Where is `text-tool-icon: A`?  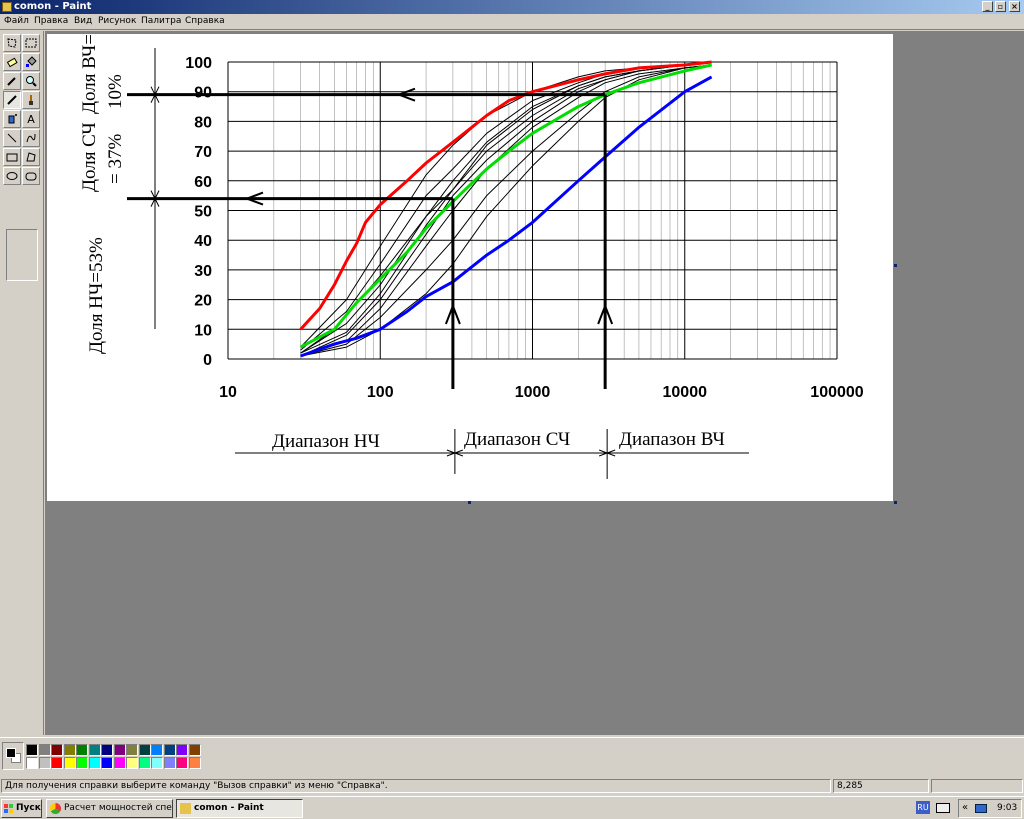
text-tool-icon: A is located at coordinates (31, 119).